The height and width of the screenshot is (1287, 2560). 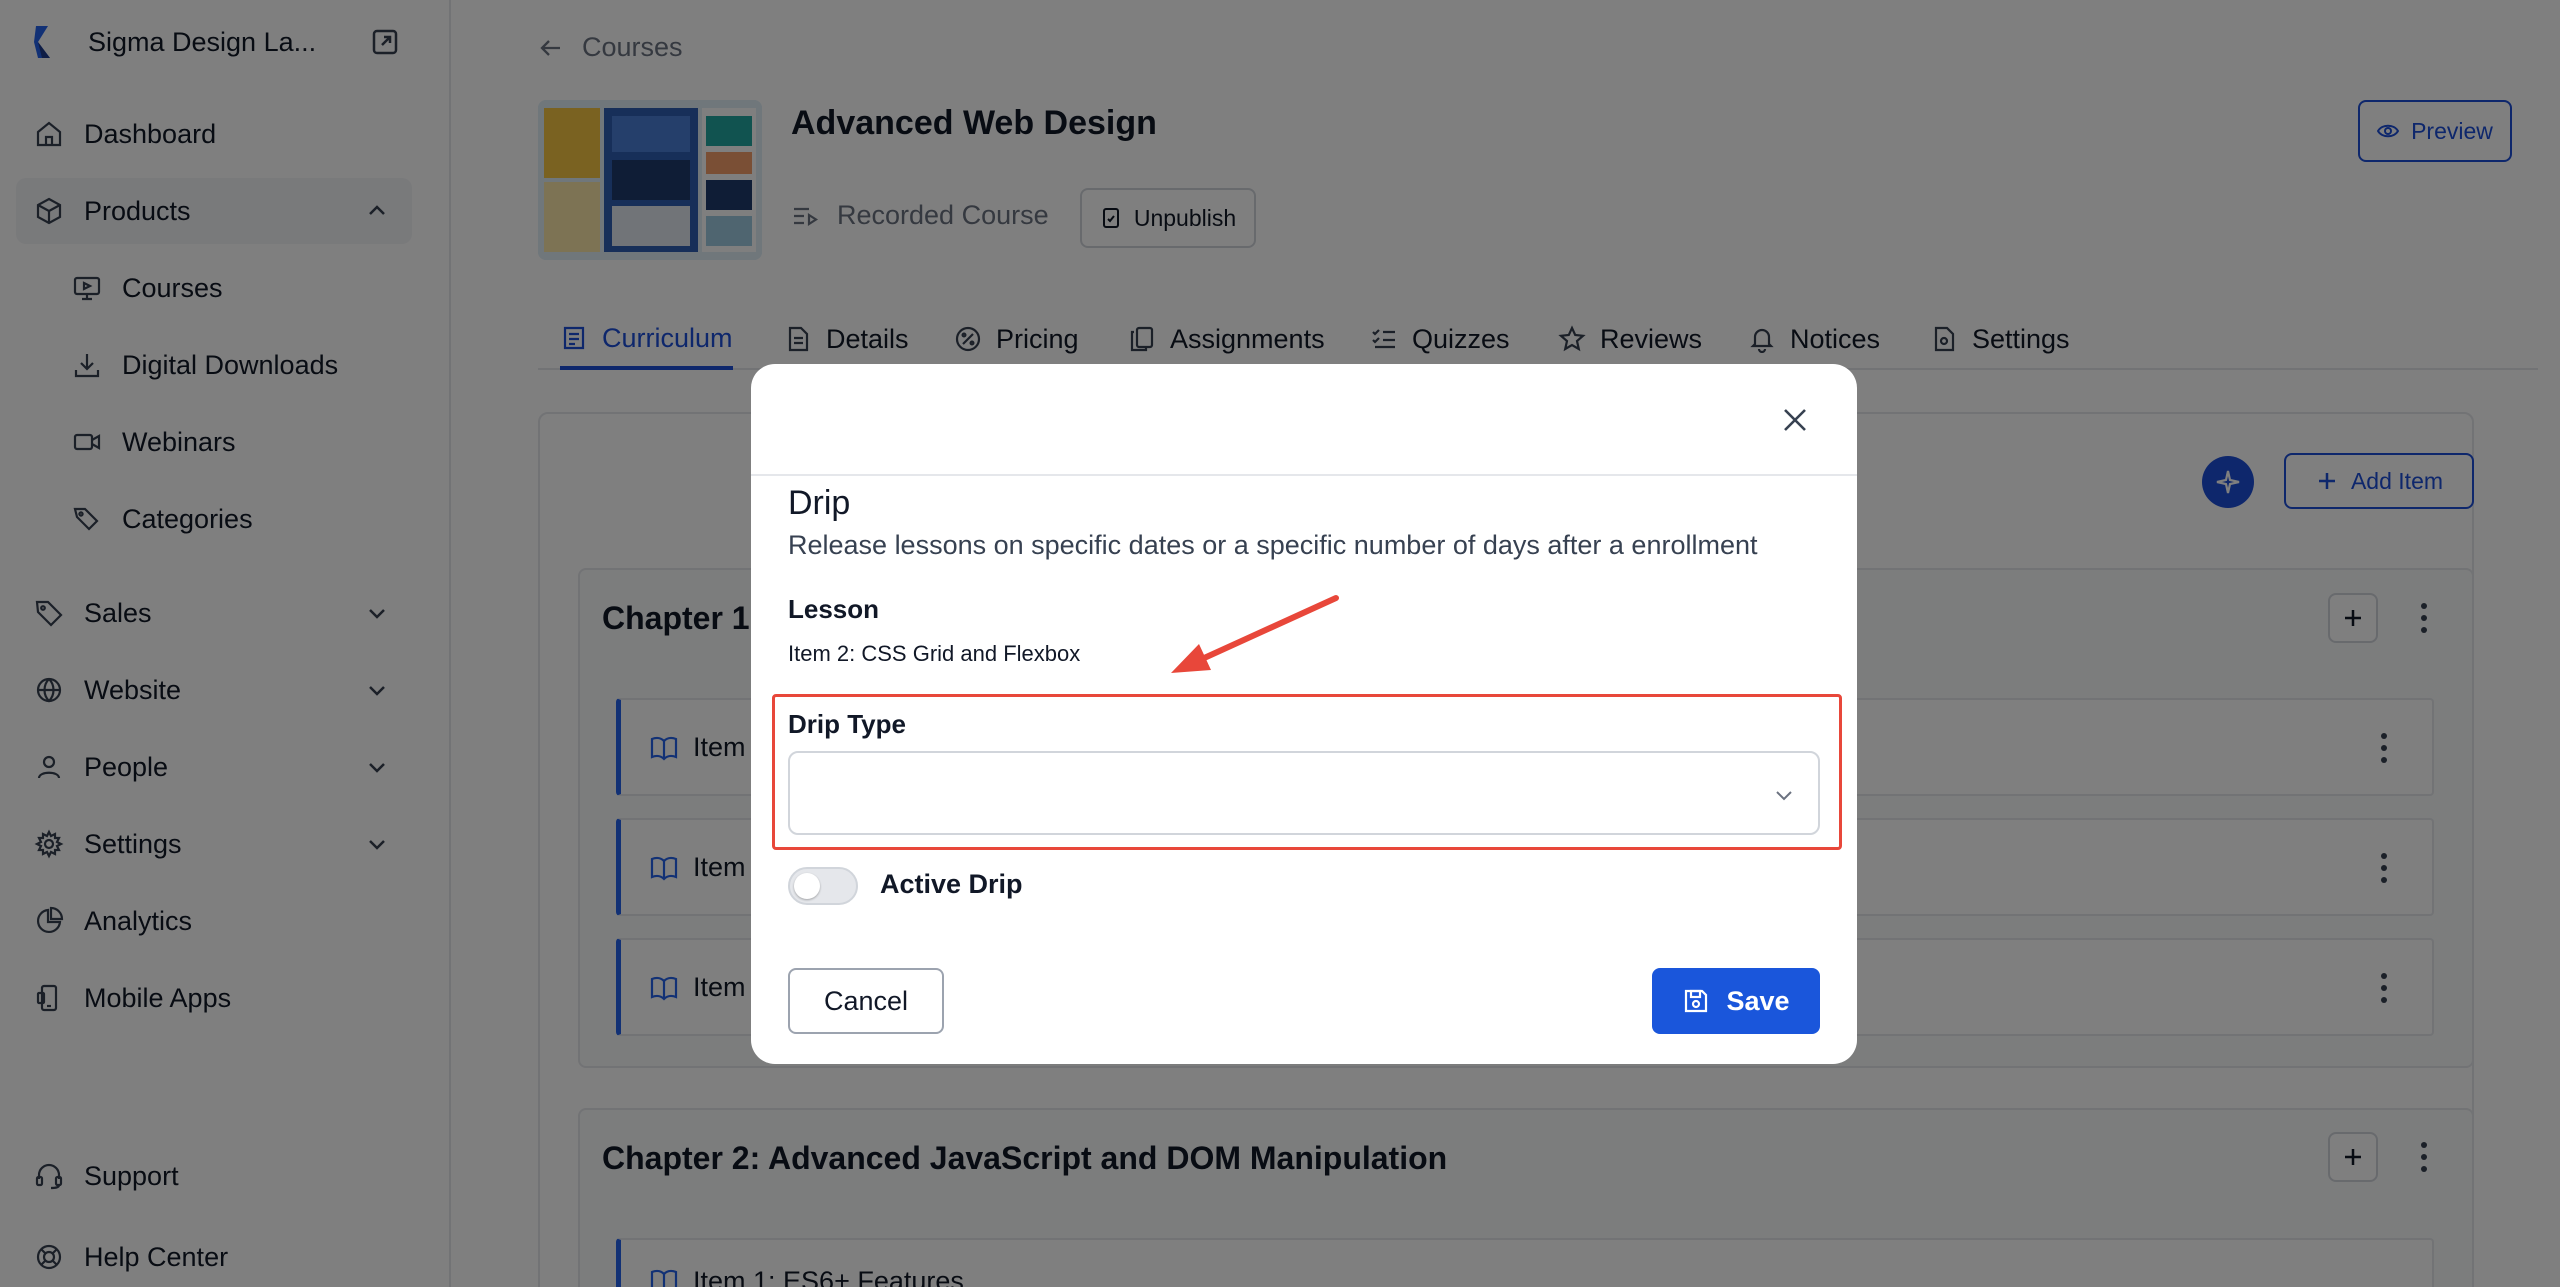 I want to click on save-button: Save, so click(x=1736, y=1001).